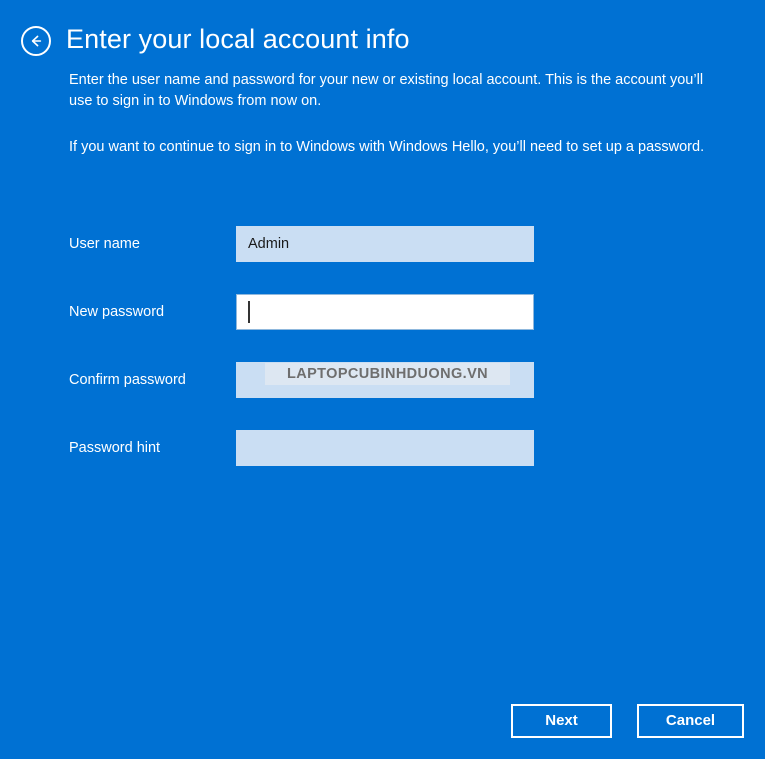  I want to click on field-row-password-hint: Password hint, so click(382, 448).